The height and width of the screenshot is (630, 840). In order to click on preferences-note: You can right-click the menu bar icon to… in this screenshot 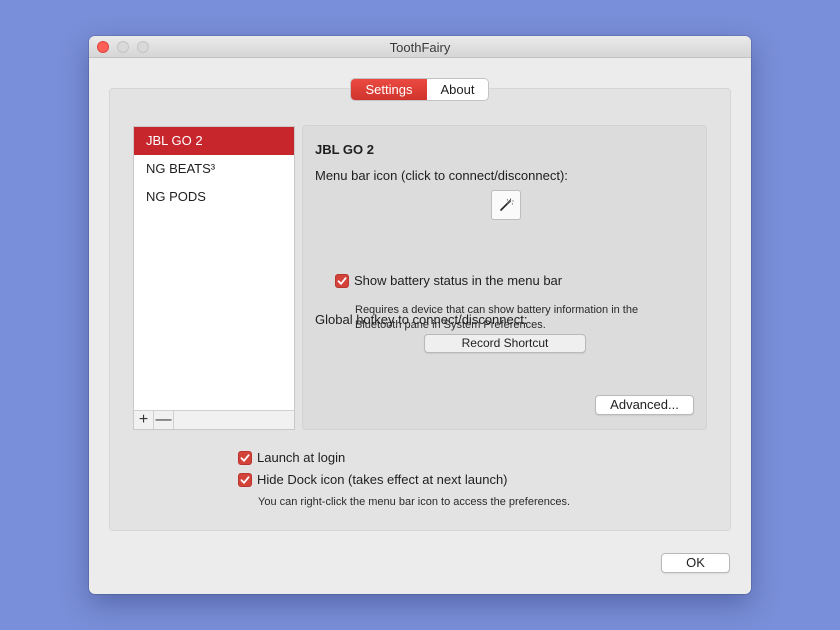, I will do `click(414, 502)`.